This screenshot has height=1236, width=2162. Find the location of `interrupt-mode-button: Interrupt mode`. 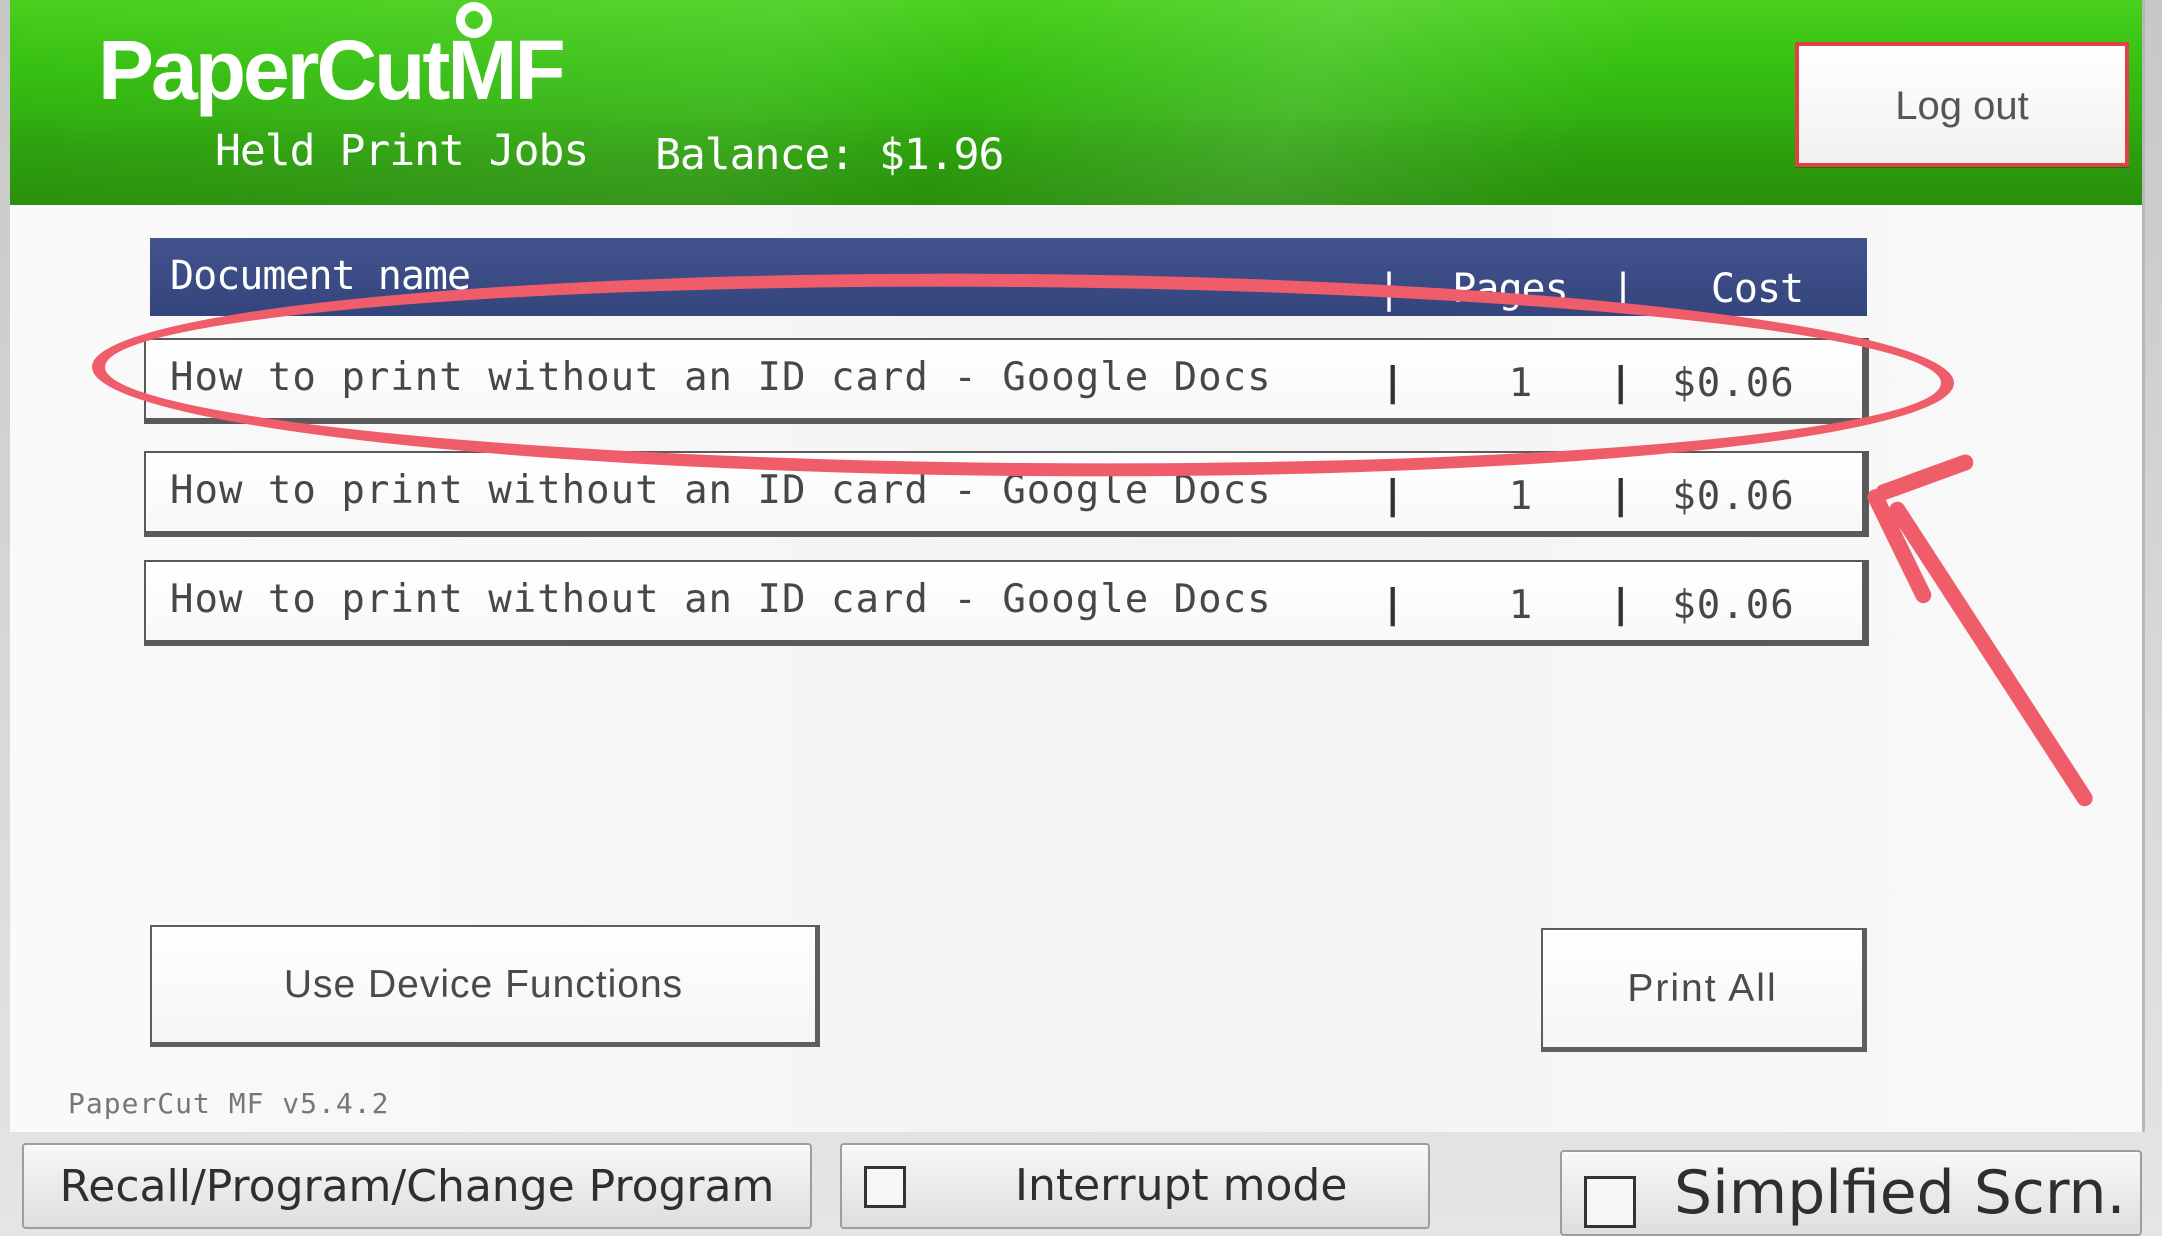

interrupt-mode-button: Interrupt mode is located at coordinates (1135, 1186).